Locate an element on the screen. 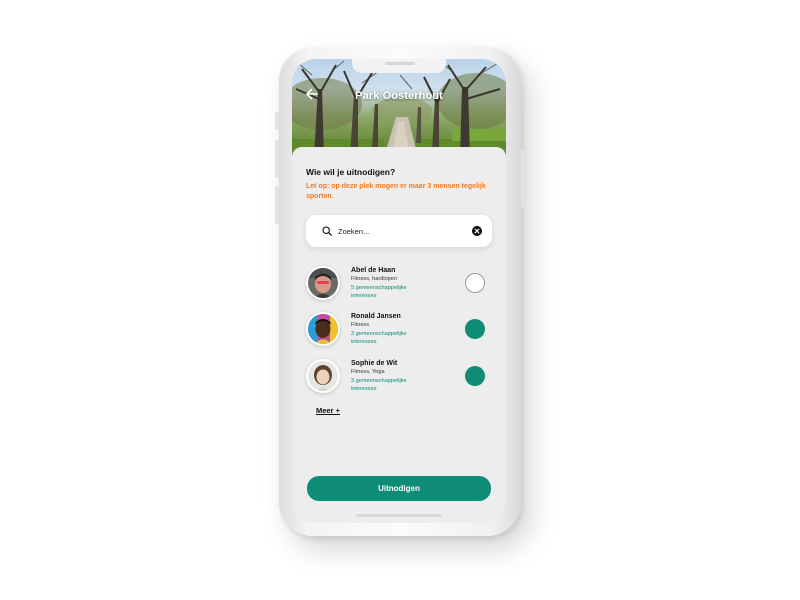 The image size is (800, 600). person-sports: Fitness, Yoga is located at coordinates (368, 372).